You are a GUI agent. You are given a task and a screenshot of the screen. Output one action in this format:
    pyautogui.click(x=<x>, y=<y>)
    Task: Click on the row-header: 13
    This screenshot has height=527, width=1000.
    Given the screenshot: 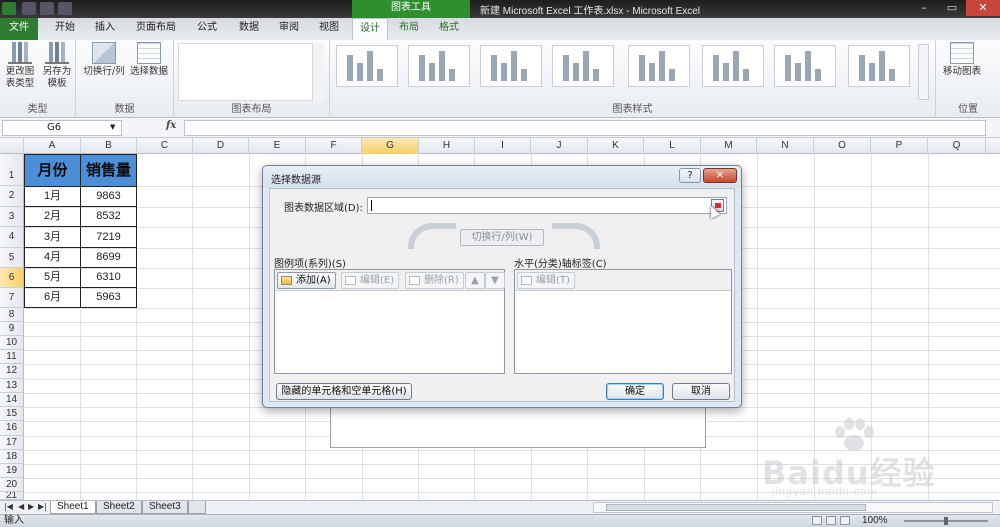 What is the action you would take?
    pyautogui.click(x=12, y=386)
    